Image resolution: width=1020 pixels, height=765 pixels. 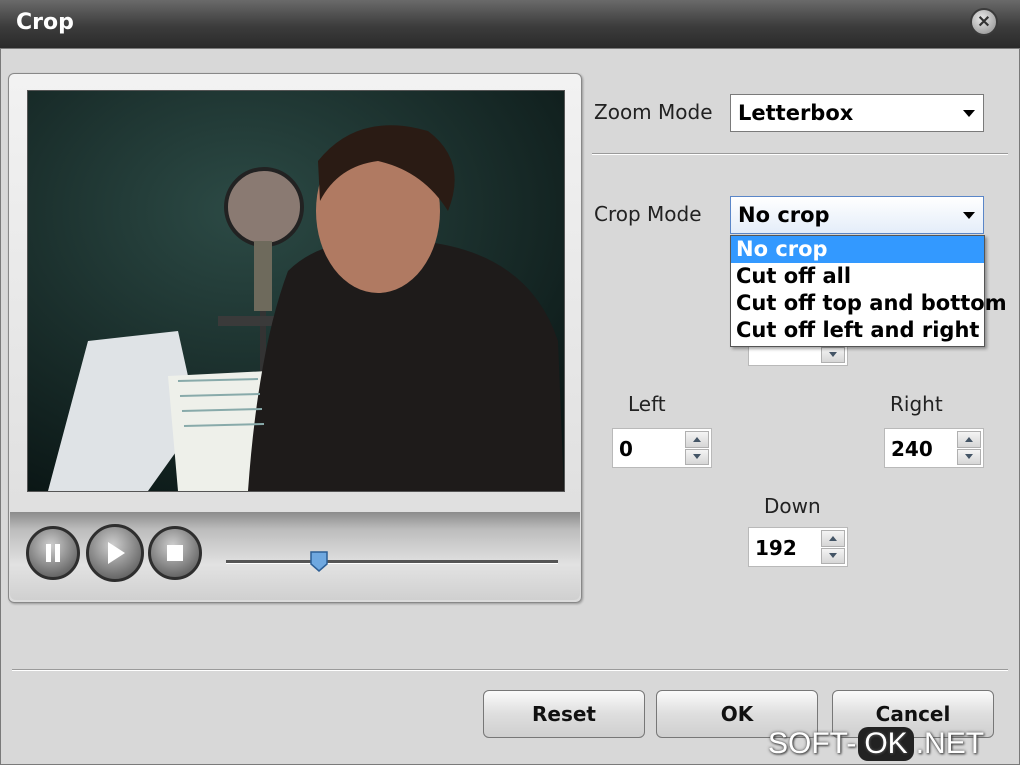 What do you see at coordinates (648, 214) in the screenshot?
I see `crop-mode-label: Crop Mode` at bounding box center [648, 214].